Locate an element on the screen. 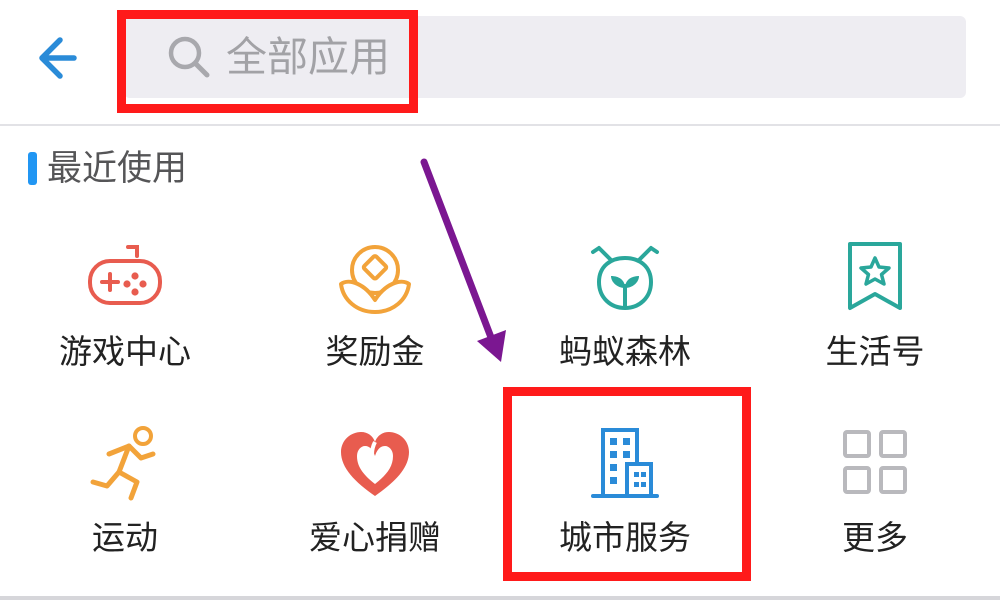 Image resolution: width=1000 pixels, height=600 pixels. bottom-divider is located at coordinates (500, 598).